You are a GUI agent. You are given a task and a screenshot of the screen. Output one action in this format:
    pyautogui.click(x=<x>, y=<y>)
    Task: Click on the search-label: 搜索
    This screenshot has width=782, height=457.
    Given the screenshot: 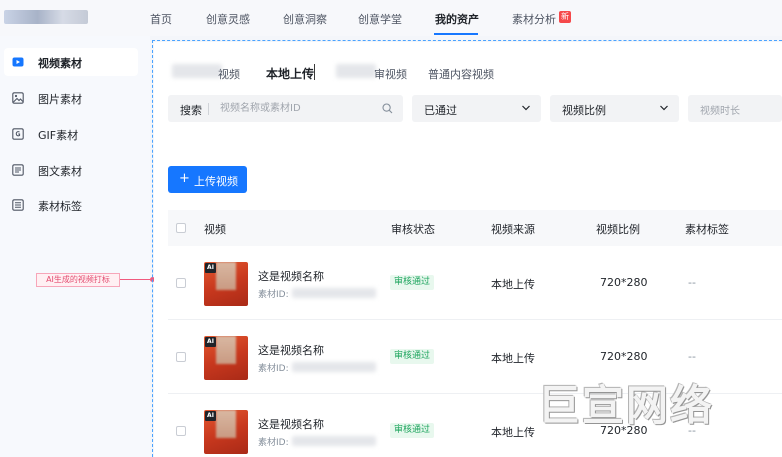 What is the action you would take?
    pyautogui.click(x=191, y=110)
    